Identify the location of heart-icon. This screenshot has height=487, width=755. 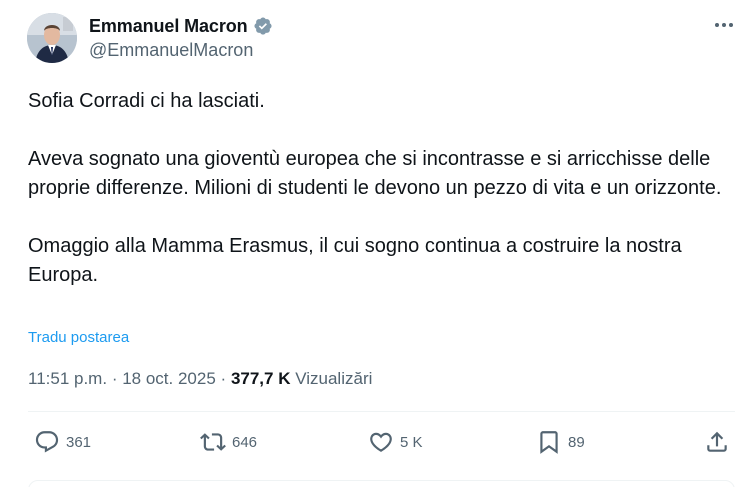
(381, 442).